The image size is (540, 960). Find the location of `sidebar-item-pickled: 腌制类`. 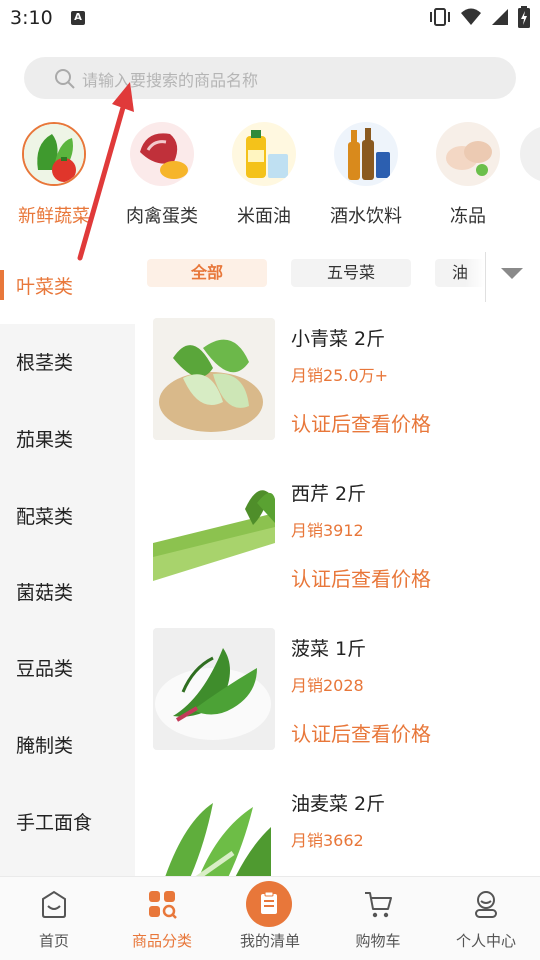

sidebar-item-pickled: 腌制类 is located at coordinates (67, 745).